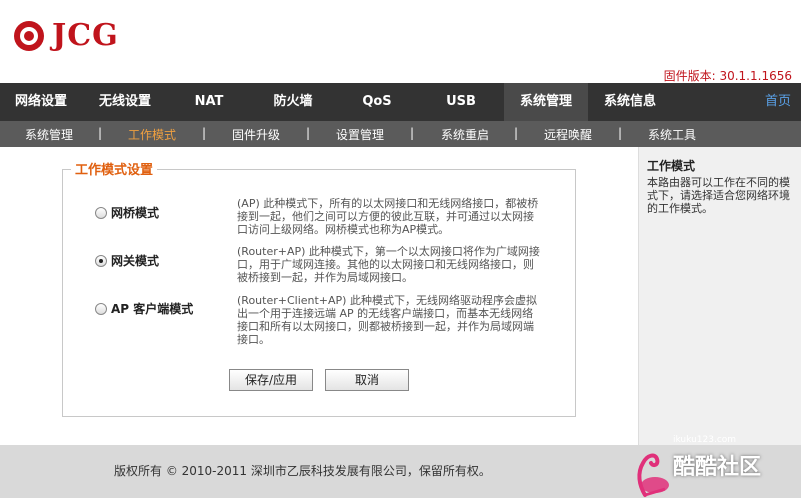  What do you see at coordinates (135, 261) in the screenshot?
I see `mode-gateway-label: 网关模式` at bounding box center [135, 261].